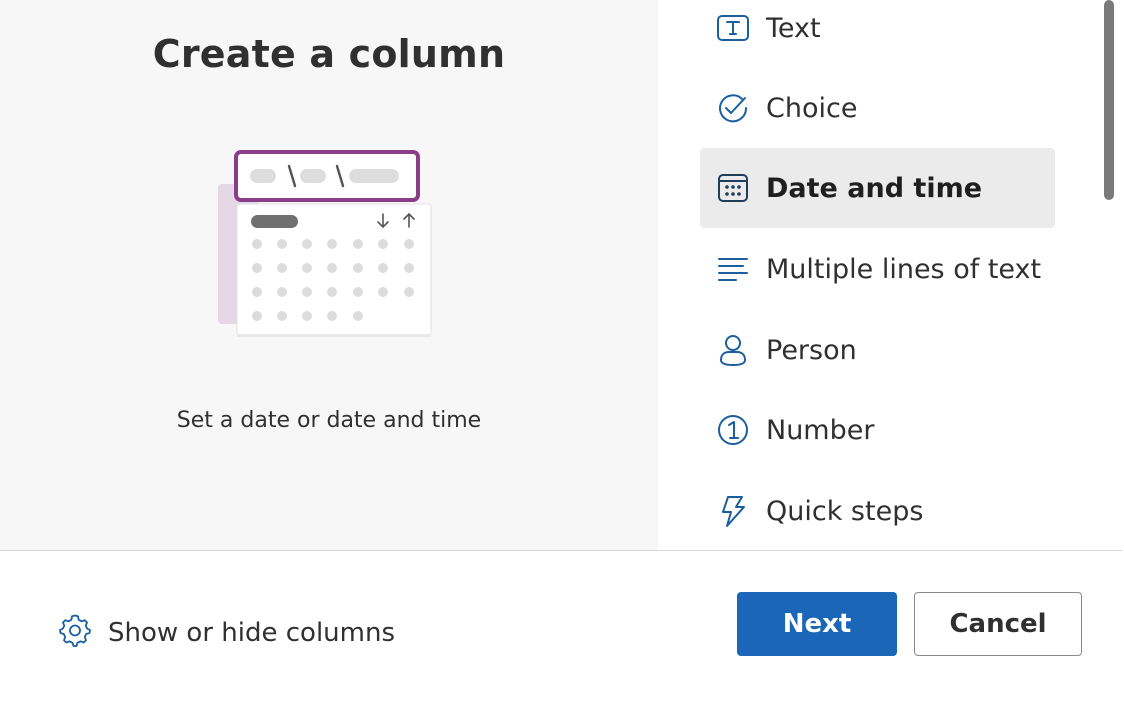 The image size is (1124, 712). I want to click on column-type-label: Date and time, so click(874, 188).